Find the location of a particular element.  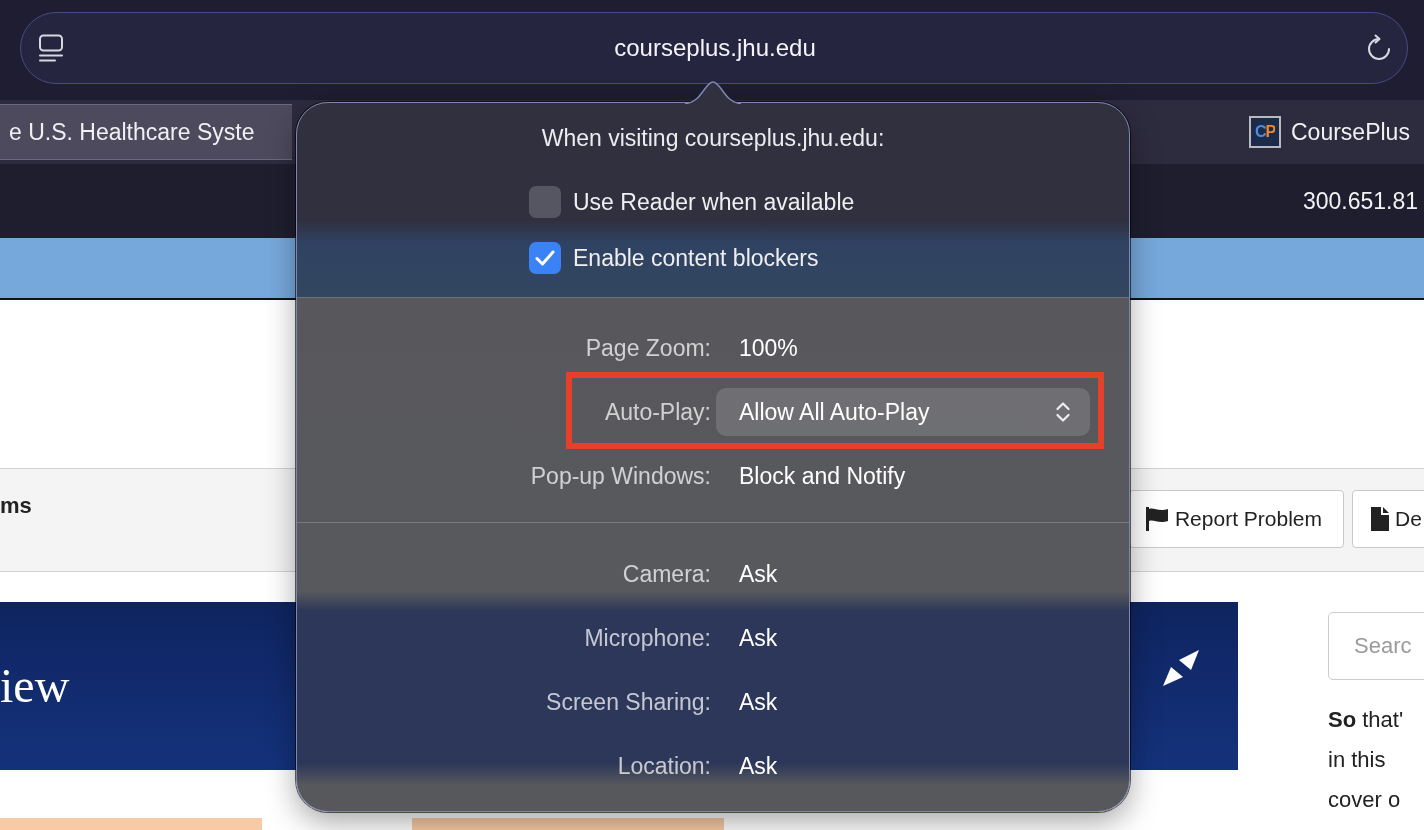

toolbar-button: De is located at coordinates (1388, 519).